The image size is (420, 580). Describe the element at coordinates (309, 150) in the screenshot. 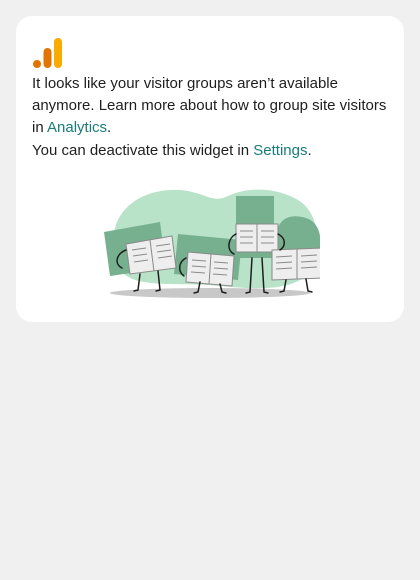

I see `deactivate-message-end: .` at that location.